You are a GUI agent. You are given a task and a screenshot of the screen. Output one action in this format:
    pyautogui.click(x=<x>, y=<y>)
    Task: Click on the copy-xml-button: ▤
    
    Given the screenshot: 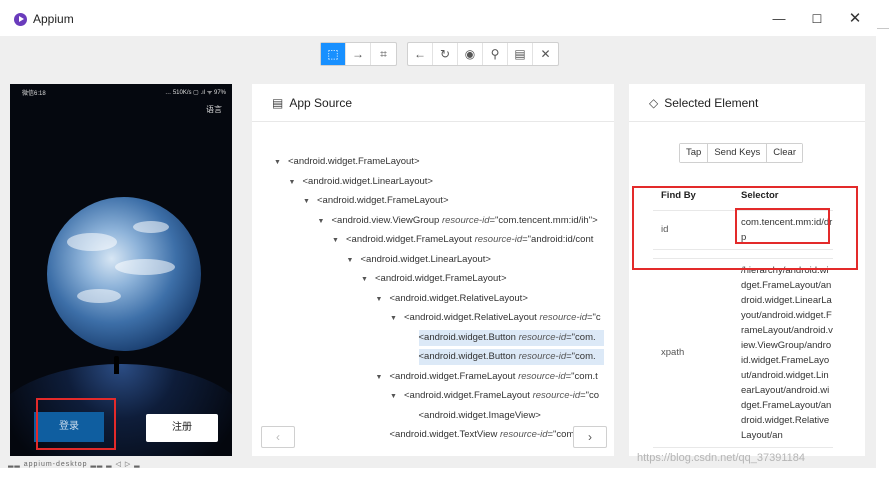 What is the action you would take?
    pyautogui.click(x=520, y=54)
    